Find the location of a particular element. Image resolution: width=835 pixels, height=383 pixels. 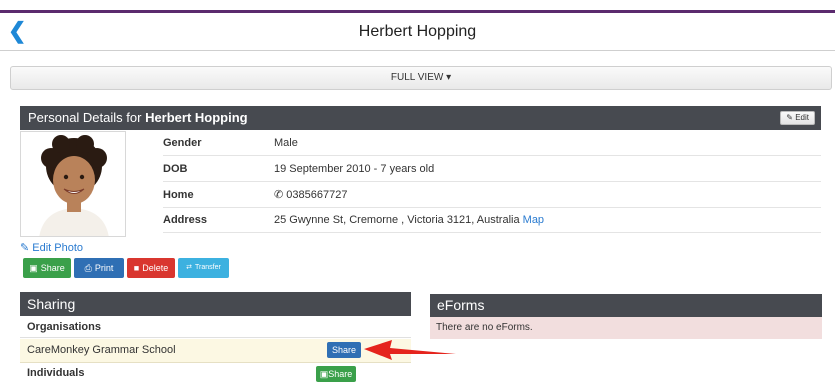

edit-photo-link: ✎ Edit Photo is located at coordinates (51, 248).